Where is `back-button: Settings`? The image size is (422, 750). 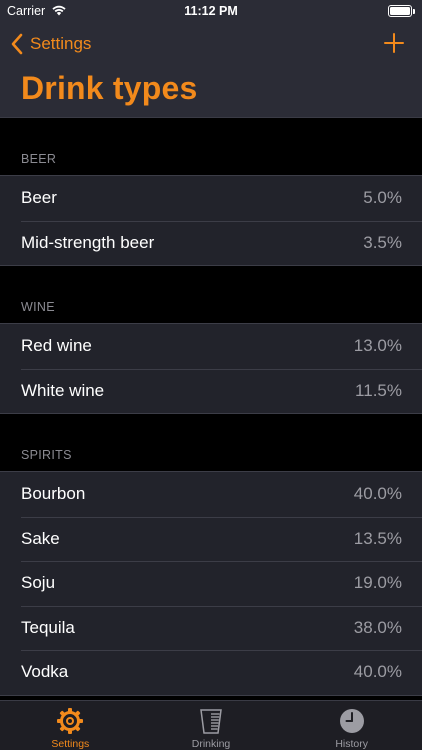
back-button: Settings is located at coordinates (50, 44).